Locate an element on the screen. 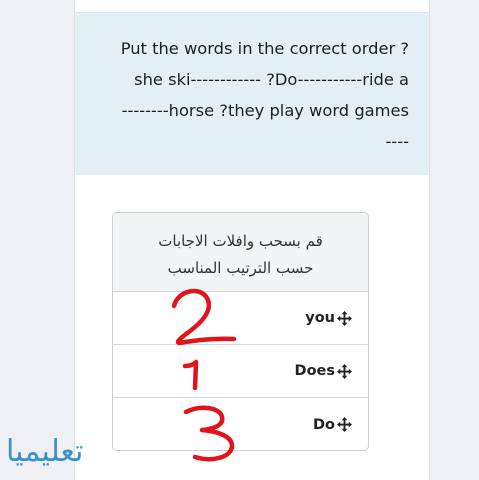  item-label: you is located at coordinates (320, 318).